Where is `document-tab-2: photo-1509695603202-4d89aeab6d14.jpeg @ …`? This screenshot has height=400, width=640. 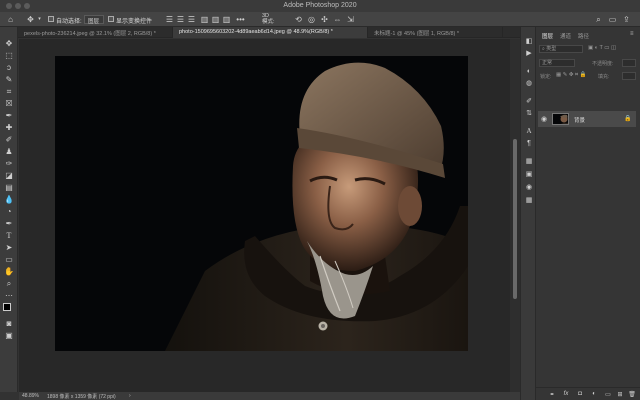
document-tab-2: photo-1509695603202-4d89aeab6d14.jpeg @ … is located at coordinates (270, 32).